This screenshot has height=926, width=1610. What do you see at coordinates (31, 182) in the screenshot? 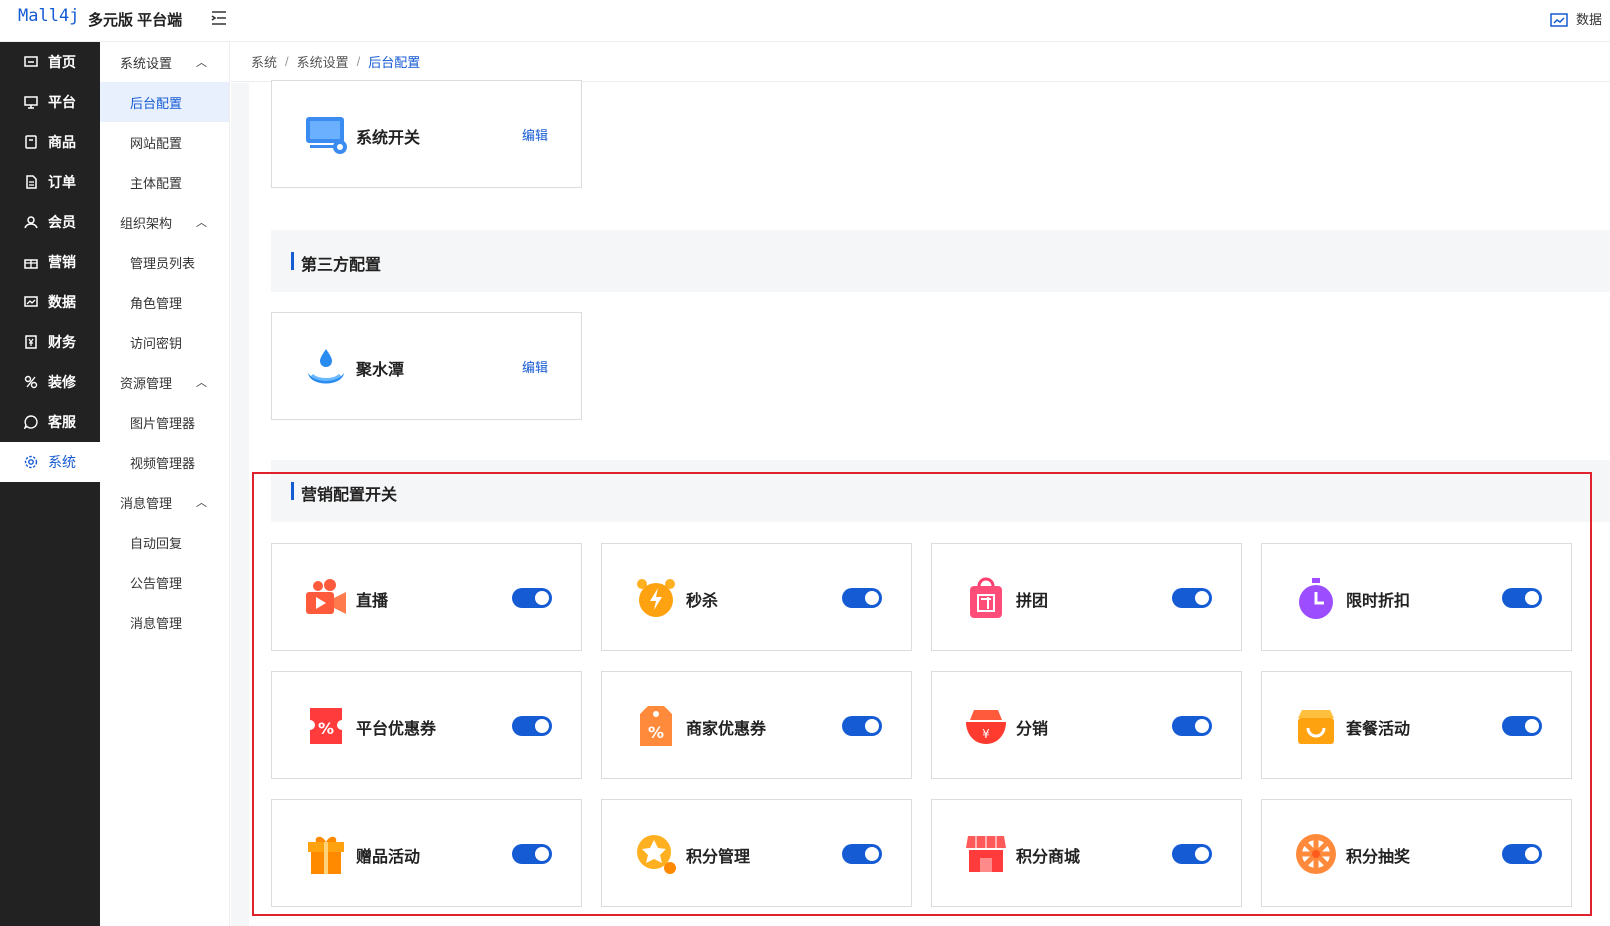
I see `order-icon` at bounding box center [31, 182].